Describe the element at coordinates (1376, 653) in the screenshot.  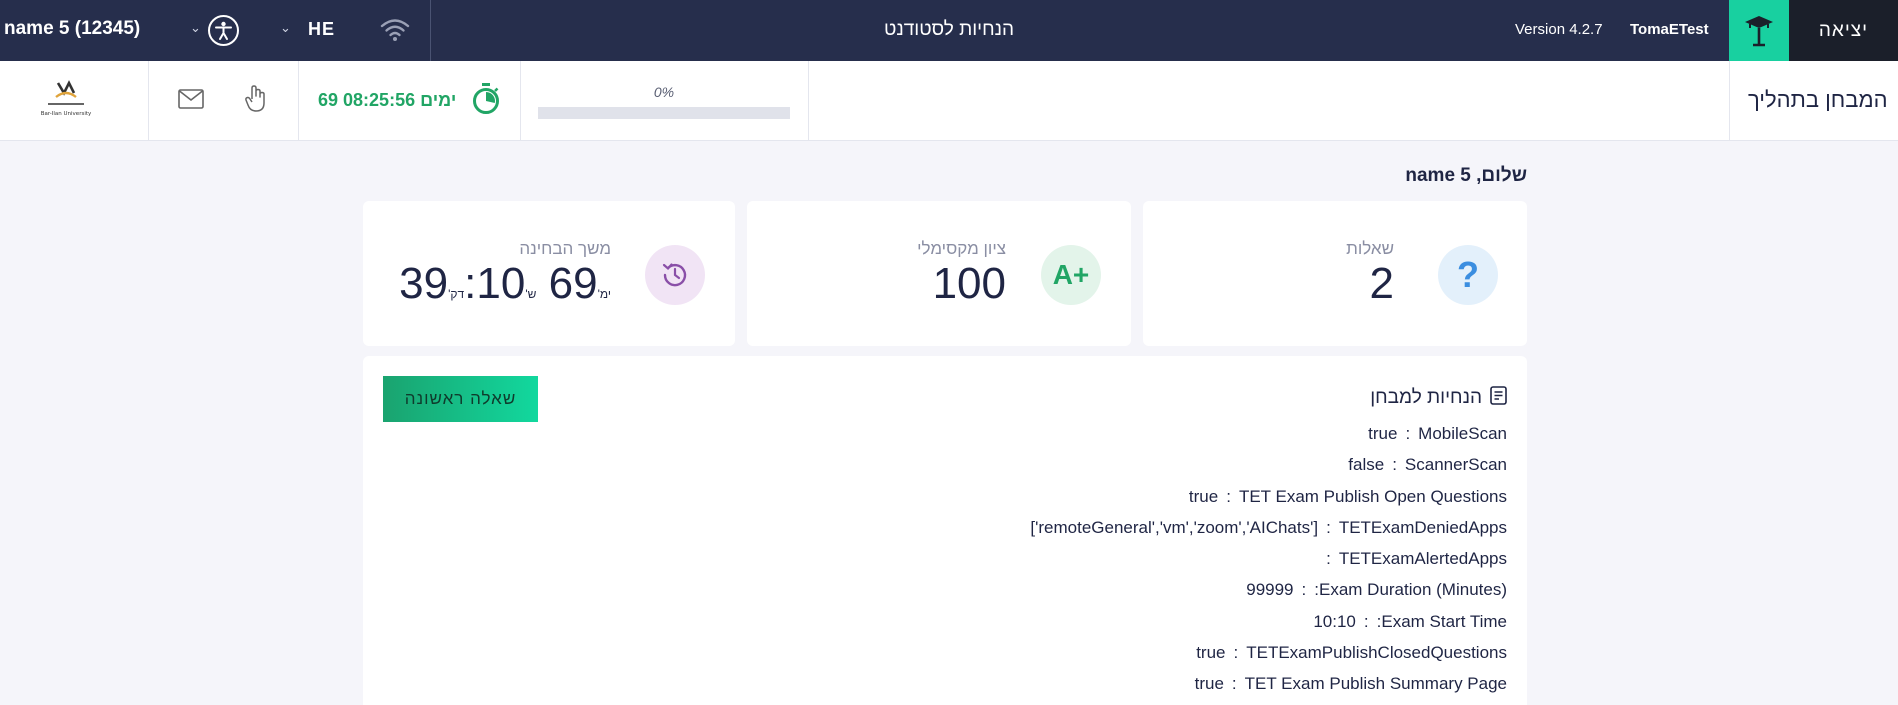
I see `instruction-key: TETExamPublishClosedQuestions` at that location.